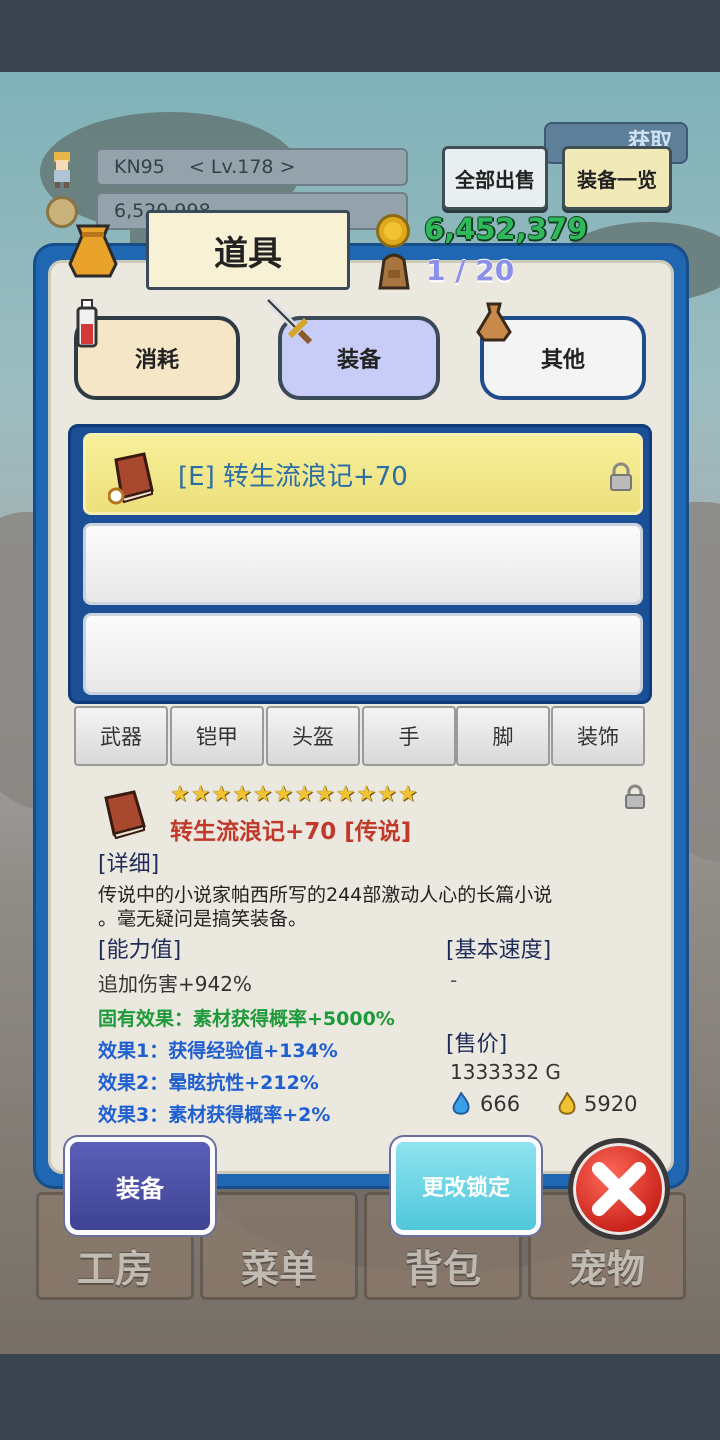 This screenshot has height=1440, width=720. I want to click on hero-sprite-icon, so click(62, 170).